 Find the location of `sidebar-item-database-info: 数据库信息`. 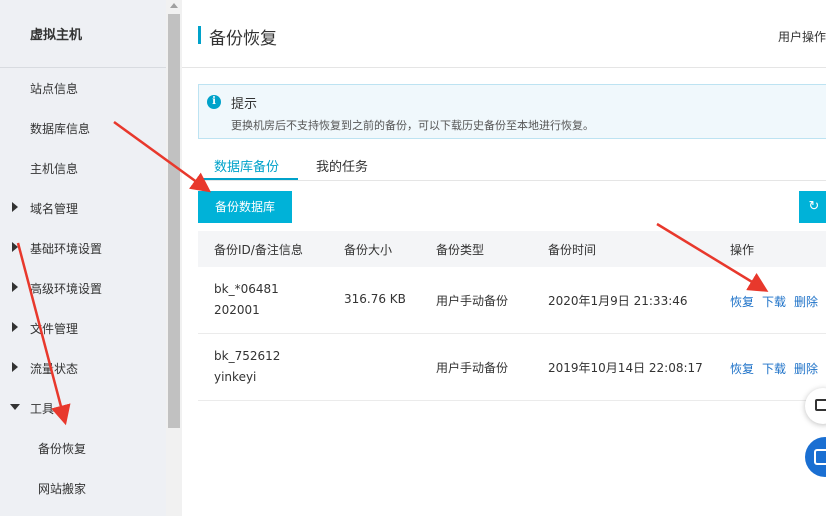

sidebar-item-database-info: 数据库信息 is located at coordinates (83, 128).